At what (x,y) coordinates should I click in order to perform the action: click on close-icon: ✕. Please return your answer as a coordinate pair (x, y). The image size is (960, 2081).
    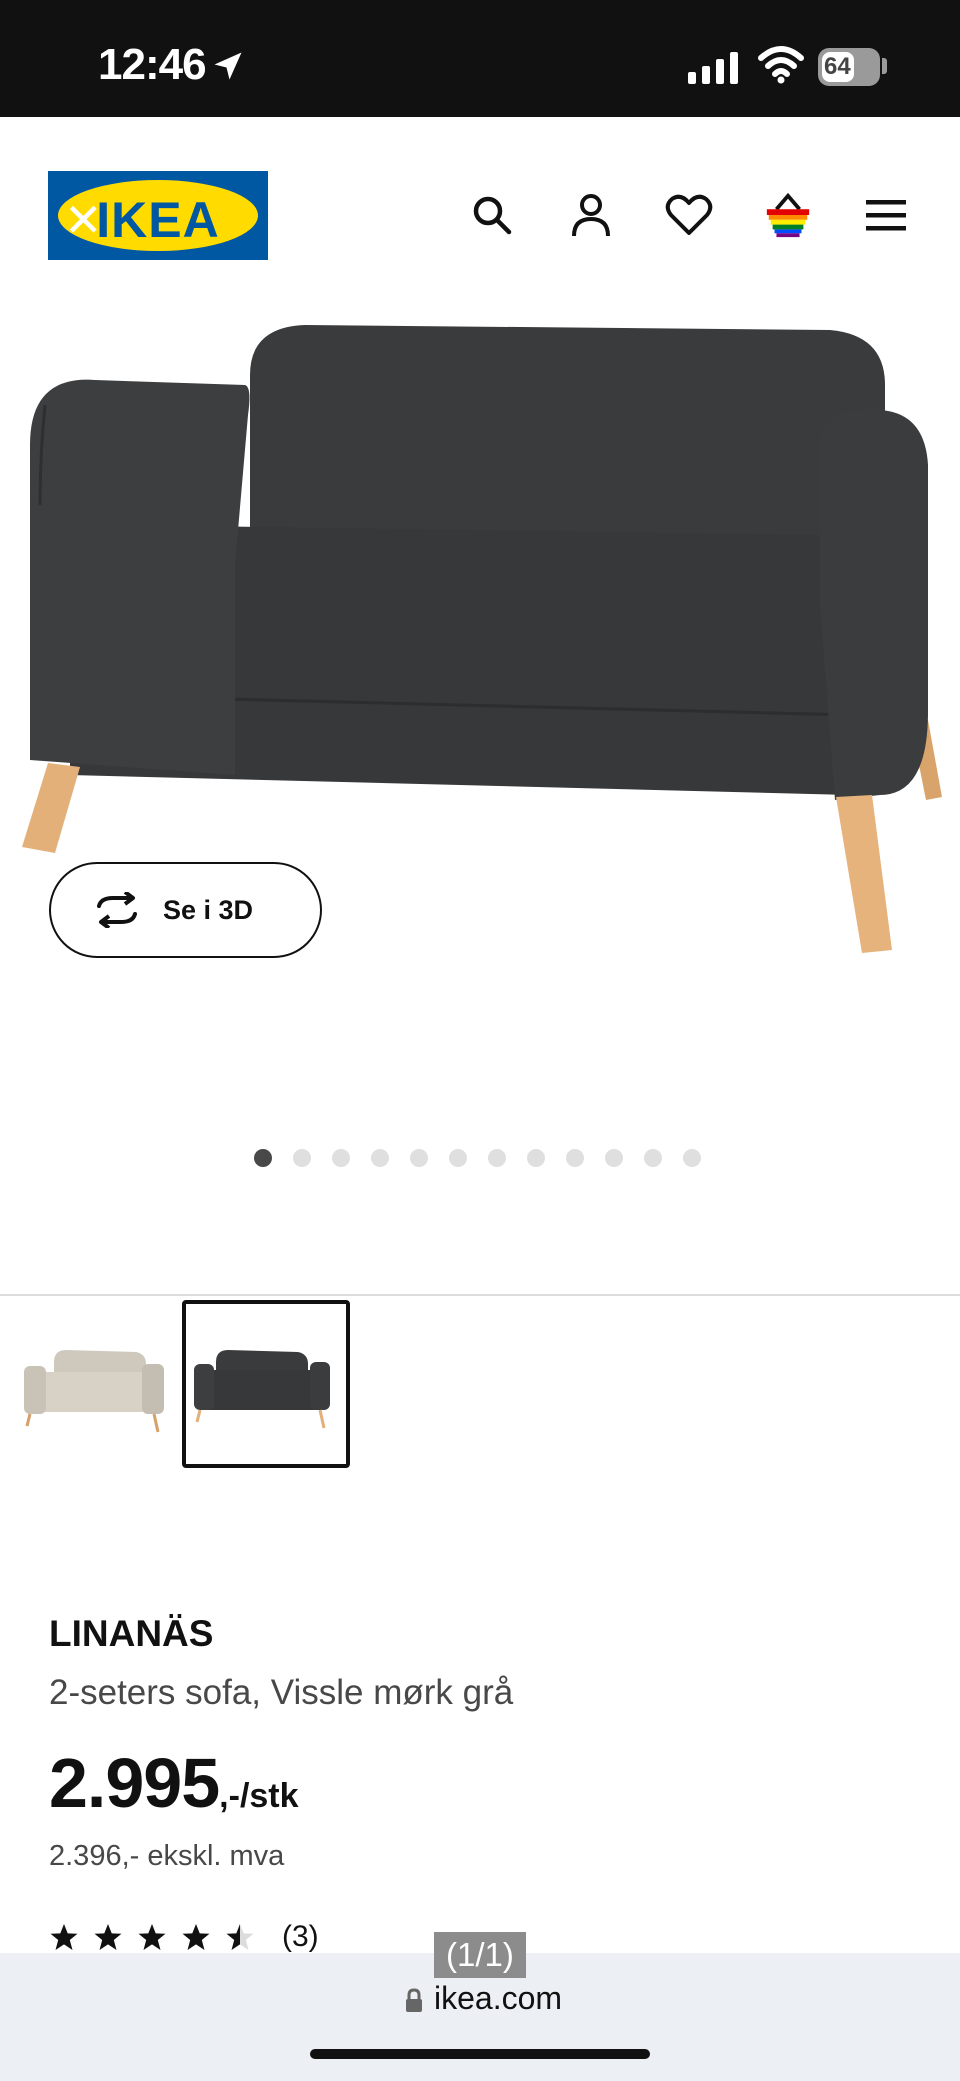
    Looking at the image, I should click on (83, 220).